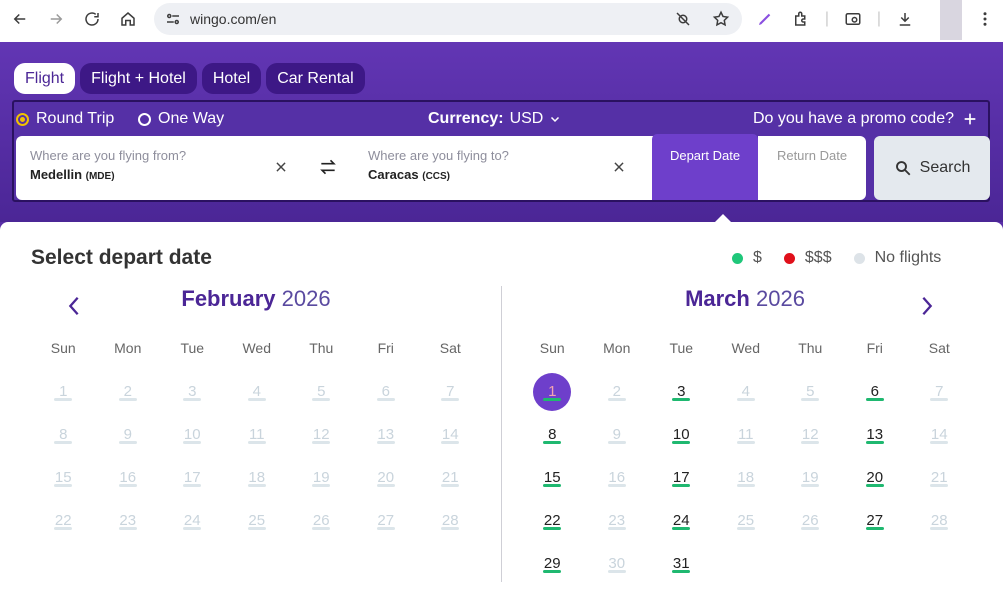 This screenshot has height=611, width=1003. What do you see at coordinates (173, 19) in the screenshot?
I see `site-settings-icon` at bounding box center [173, 19].